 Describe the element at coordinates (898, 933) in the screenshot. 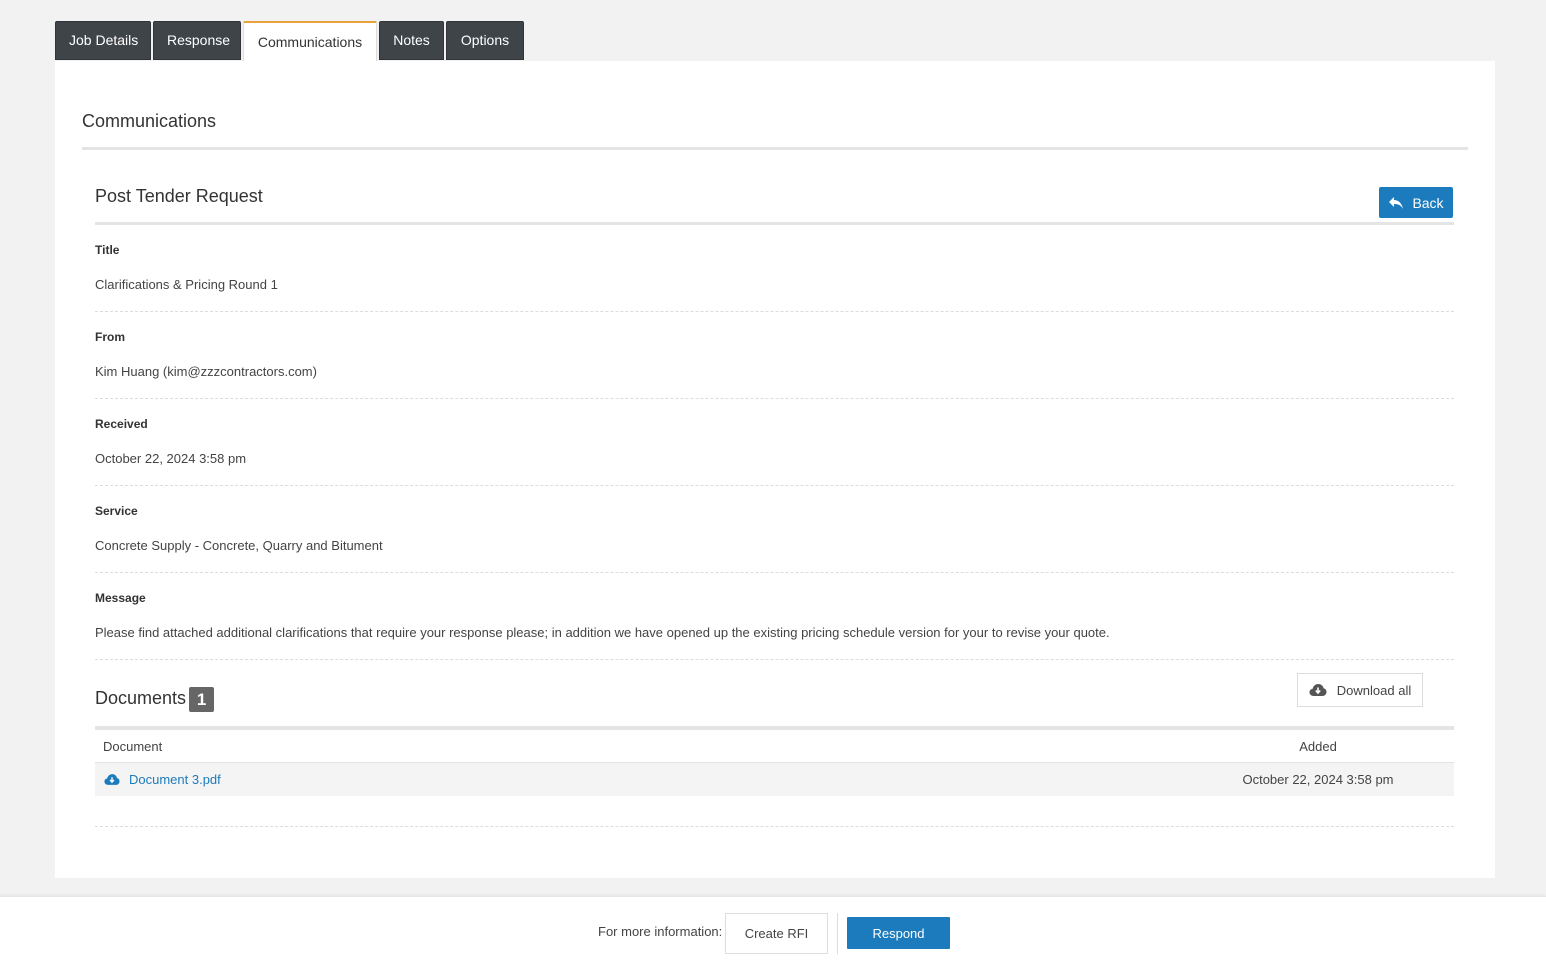

I see `respond-button: Respond` at that location.